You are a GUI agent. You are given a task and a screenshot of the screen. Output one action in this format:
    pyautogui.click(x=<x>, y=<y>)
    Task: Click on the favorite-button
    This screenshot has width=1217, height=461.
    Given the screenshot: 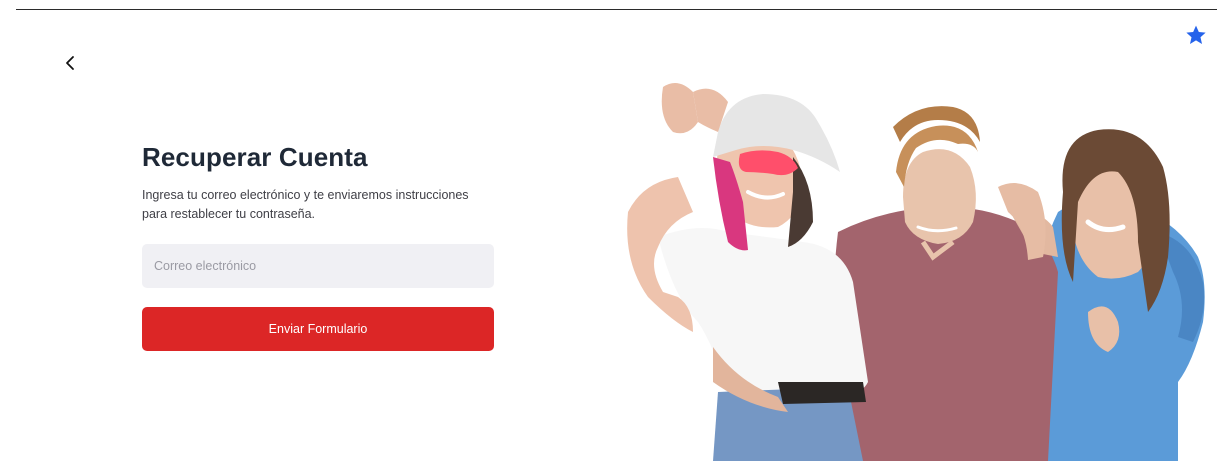 What is the action you would take?
    pyautogui.click(x=1196, y=35)
    